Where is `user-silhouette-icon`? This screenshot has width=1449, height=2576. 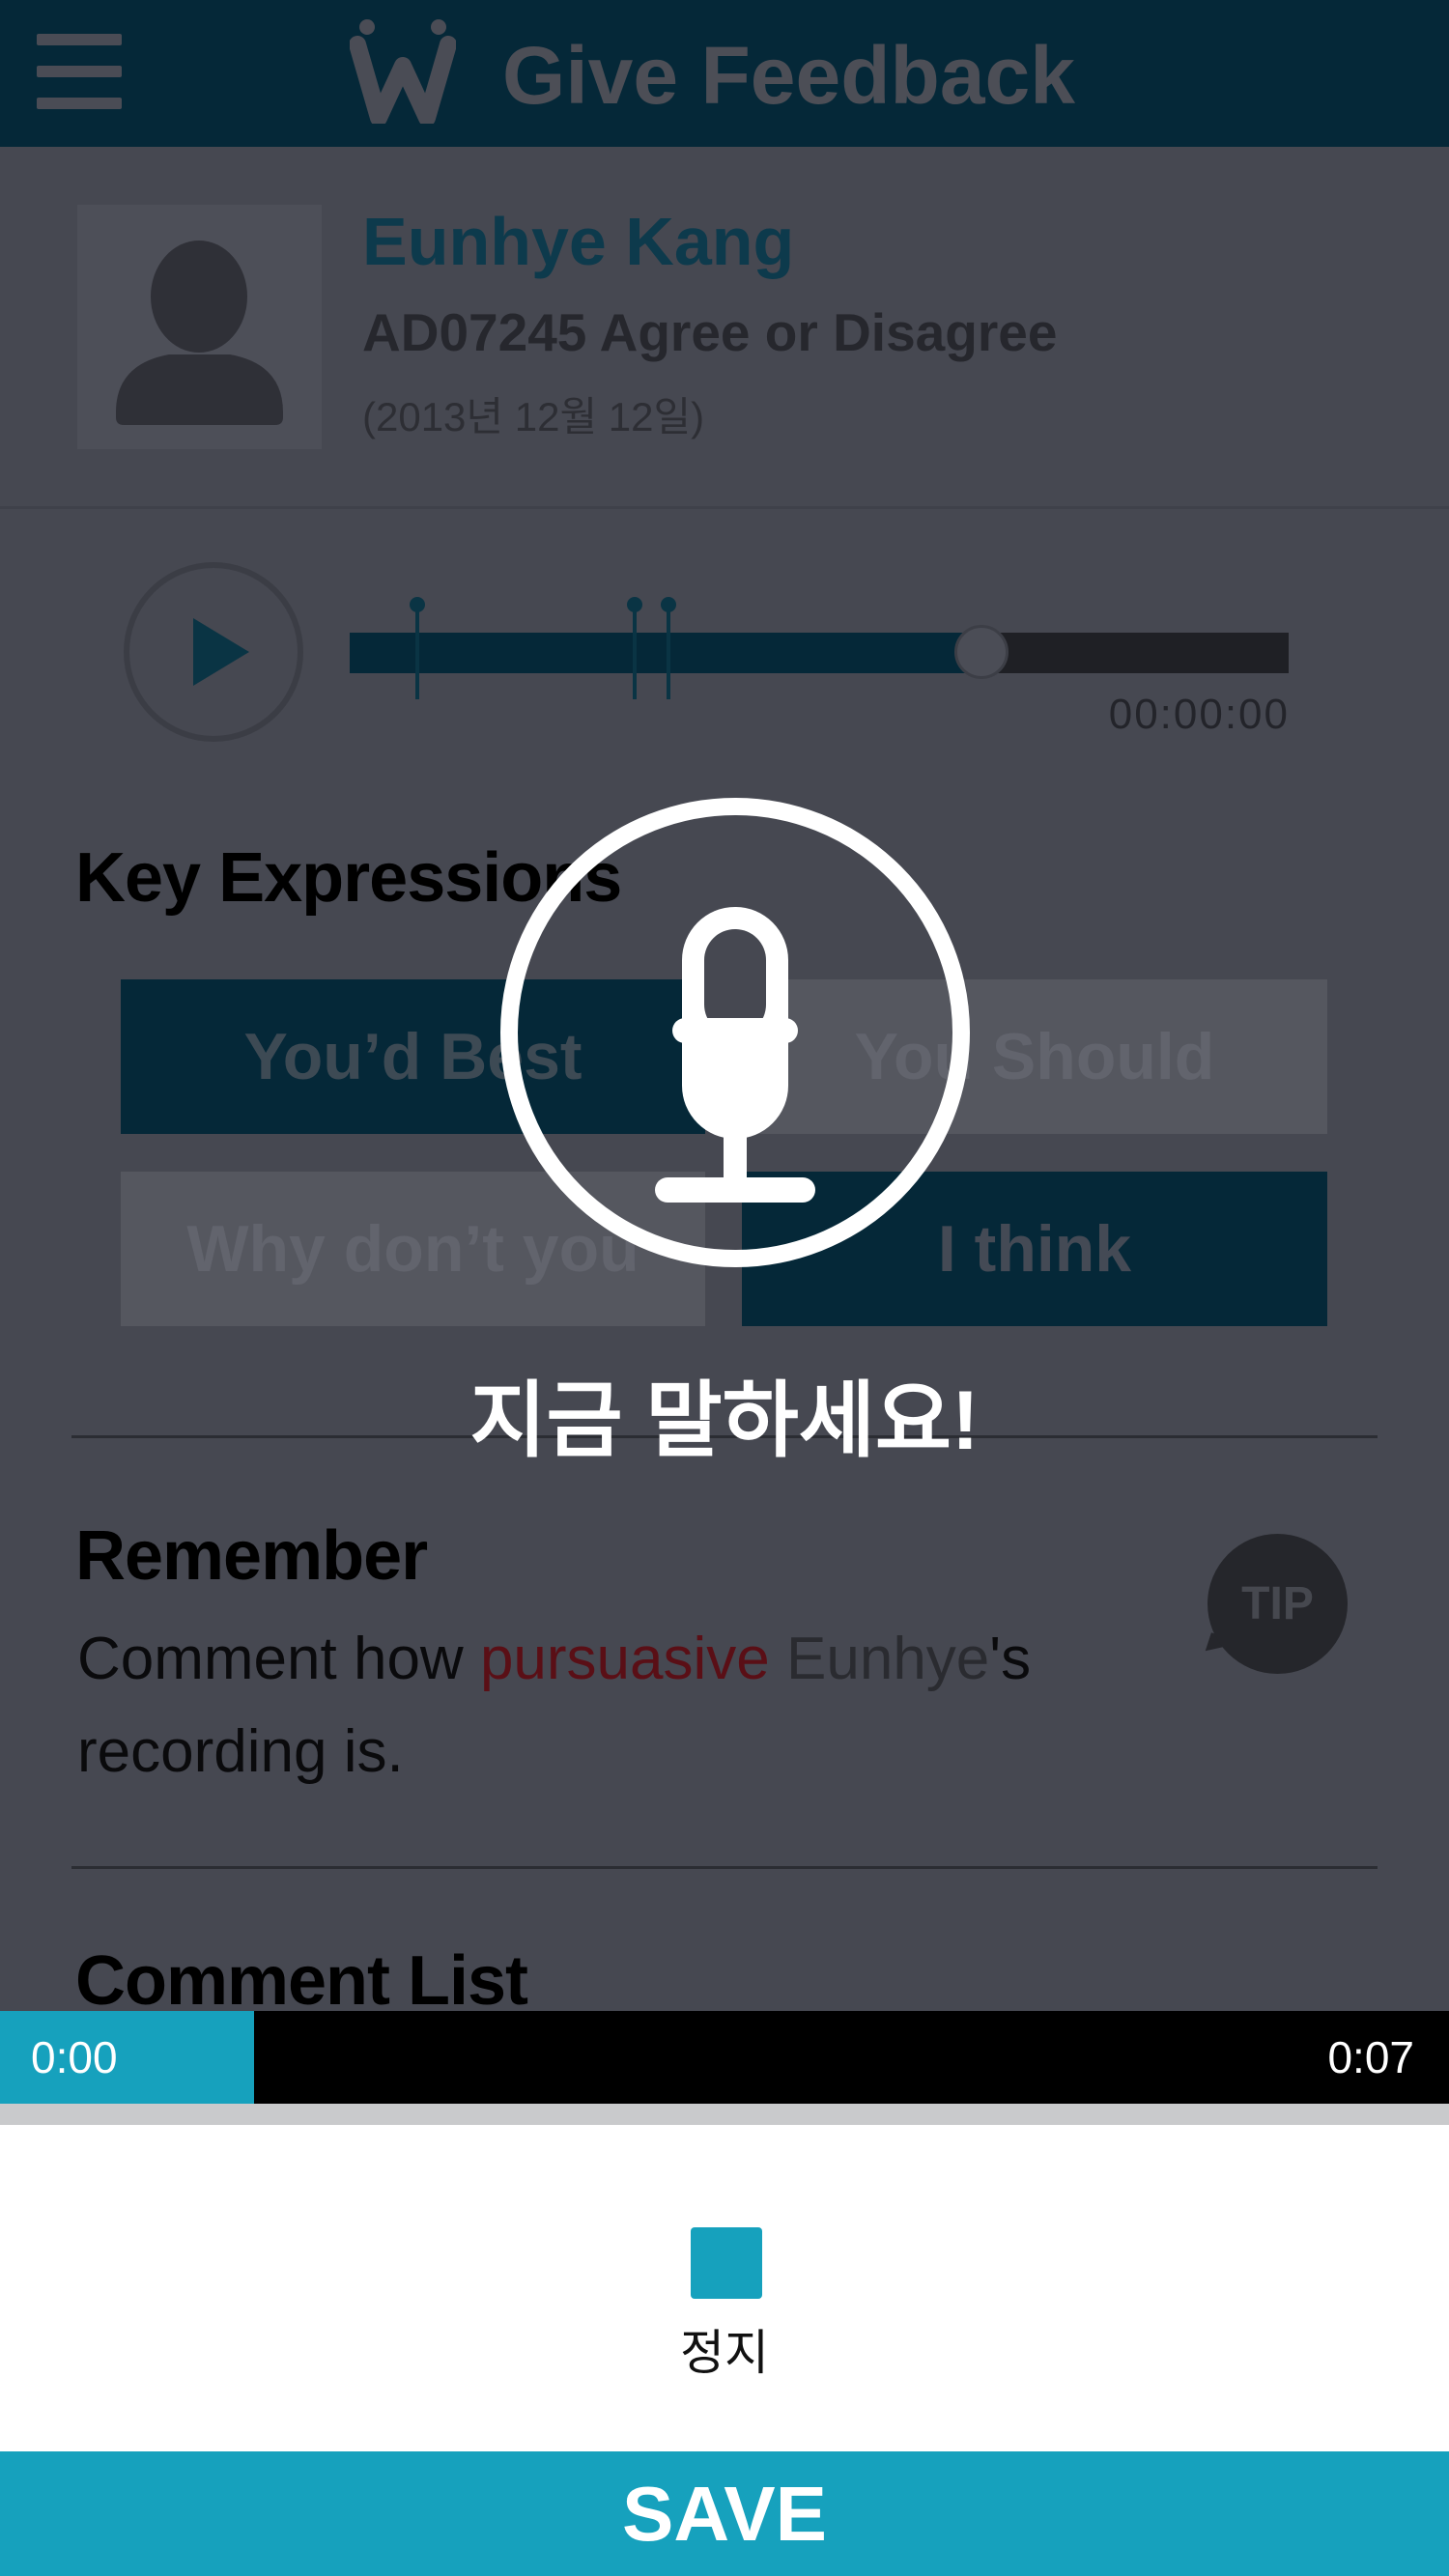 user-silhouette-icon is located at coordinates (199, 333).